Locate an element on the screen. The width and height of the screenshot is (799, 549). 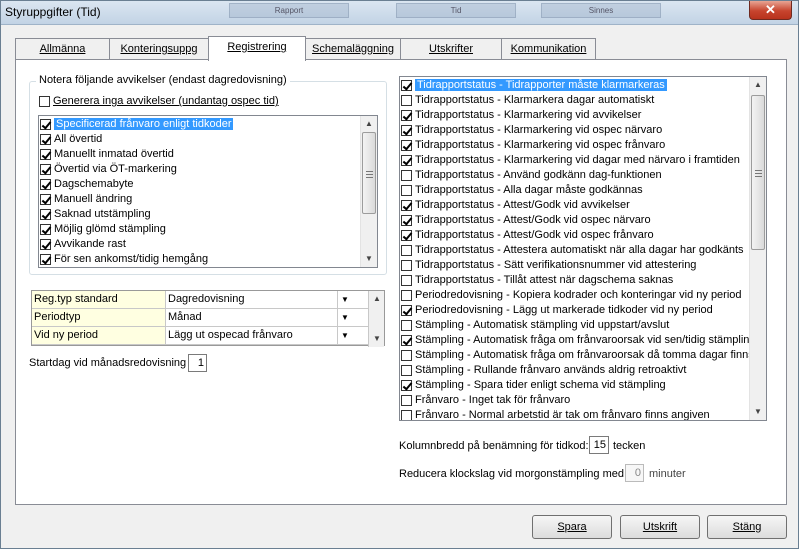
deviation-list-item: Avvikande rast is located at coordinates (208, 244).